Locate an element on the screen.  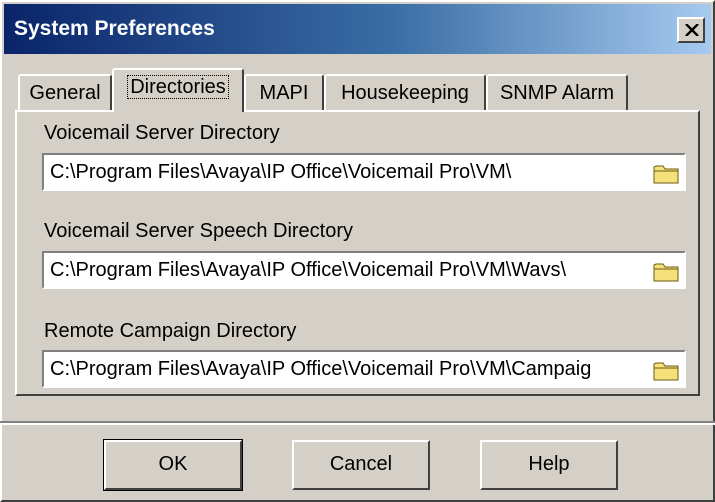
tab-snmp-alarm-label: SNMP Alarm is located at coordinates (557, 93).